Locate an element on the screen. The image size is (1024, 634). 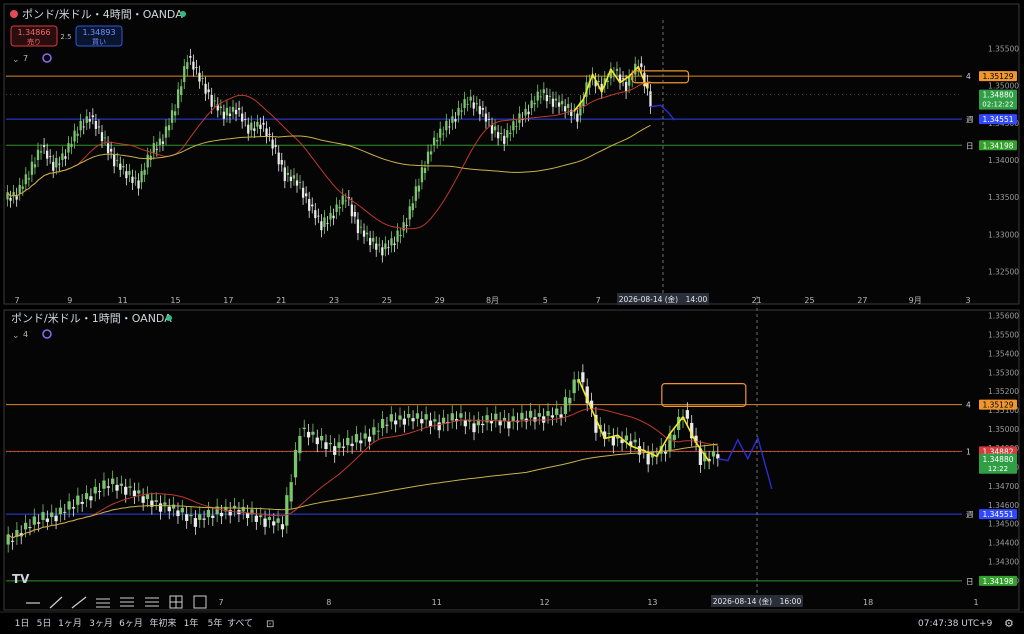
clock-readout: 07:47:38 UTC+9 is located at coordinates (955, 624).